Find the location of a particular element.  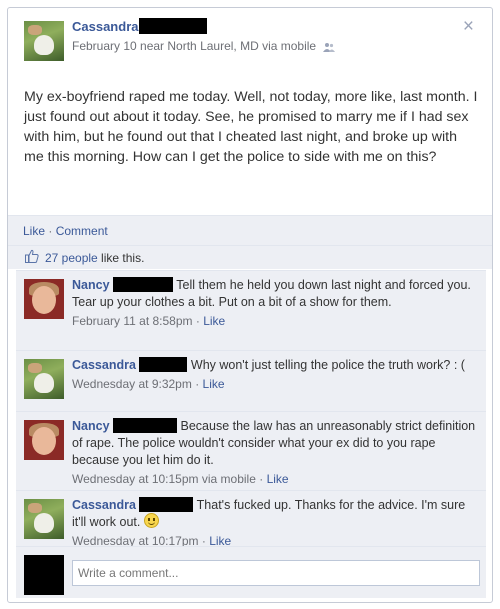

likes-count-link: 27 people is located at coordinates (71, 258).